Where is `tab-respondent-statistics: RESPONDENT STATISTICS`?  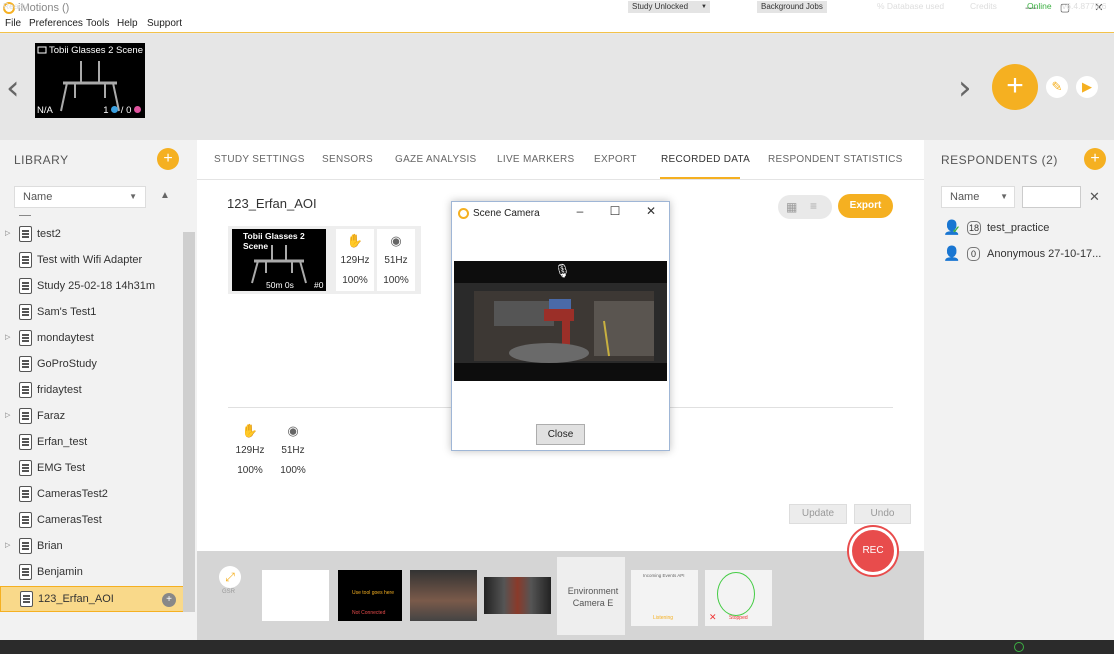
tab-respondent-statistics: RESPONDENT STATISTICS is located at coordinates (835, 159).